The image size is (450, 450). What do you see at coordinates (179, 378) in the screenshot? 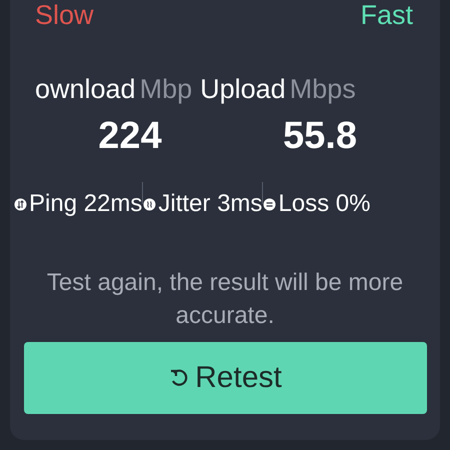
I see `refresh-icon` at bounding box center [179, 378].